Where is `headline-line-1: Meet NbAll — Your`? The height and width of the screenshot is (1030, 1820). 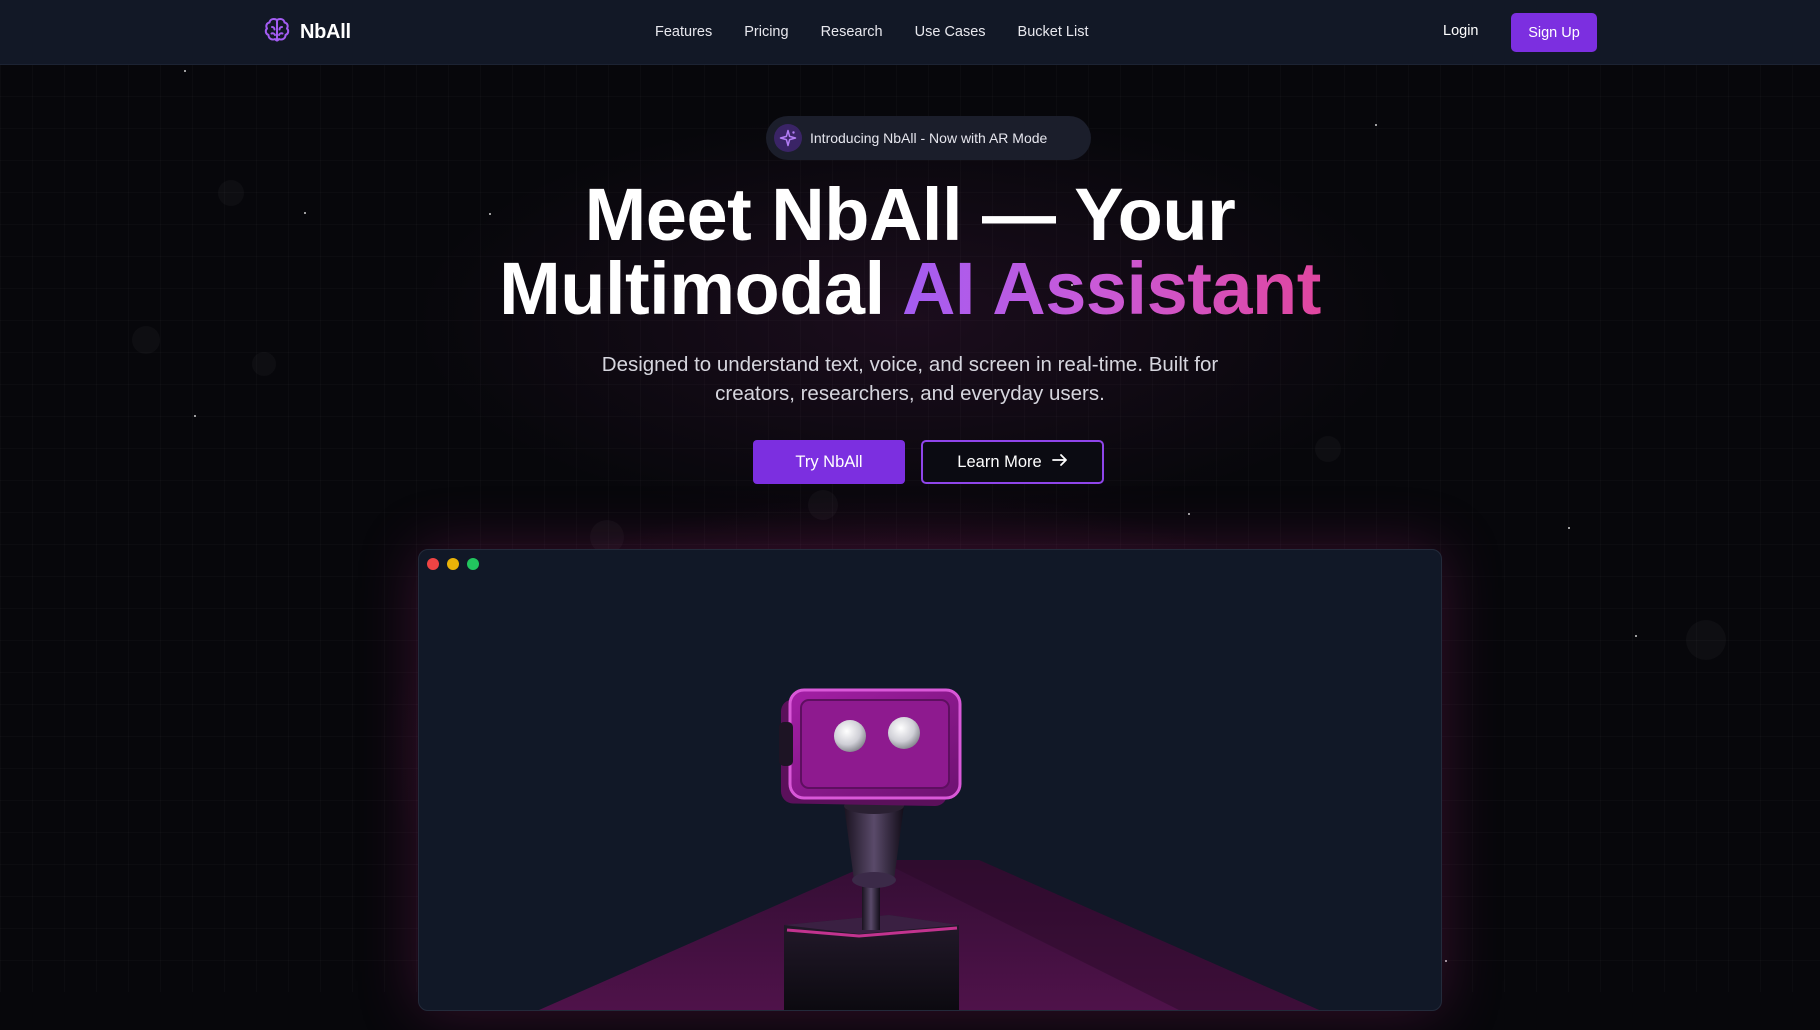 headline-line-1: Meet NbAll — Your is located at coordinates (910, 214).